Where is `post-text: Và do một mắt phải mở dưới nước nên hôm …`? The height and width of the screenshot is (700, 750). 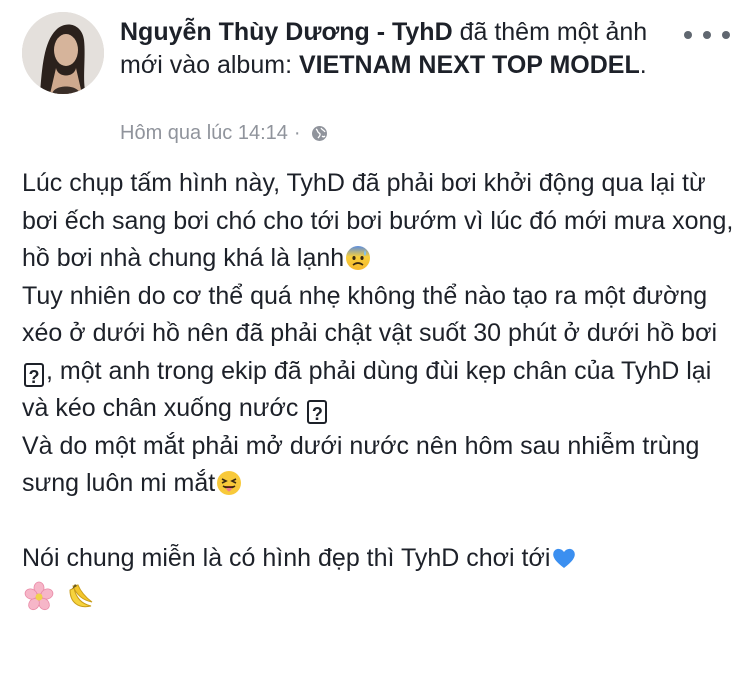 post-text: Và do một mắt phải mở dưới nước nên hôm … is located at coordinates (361, 464).